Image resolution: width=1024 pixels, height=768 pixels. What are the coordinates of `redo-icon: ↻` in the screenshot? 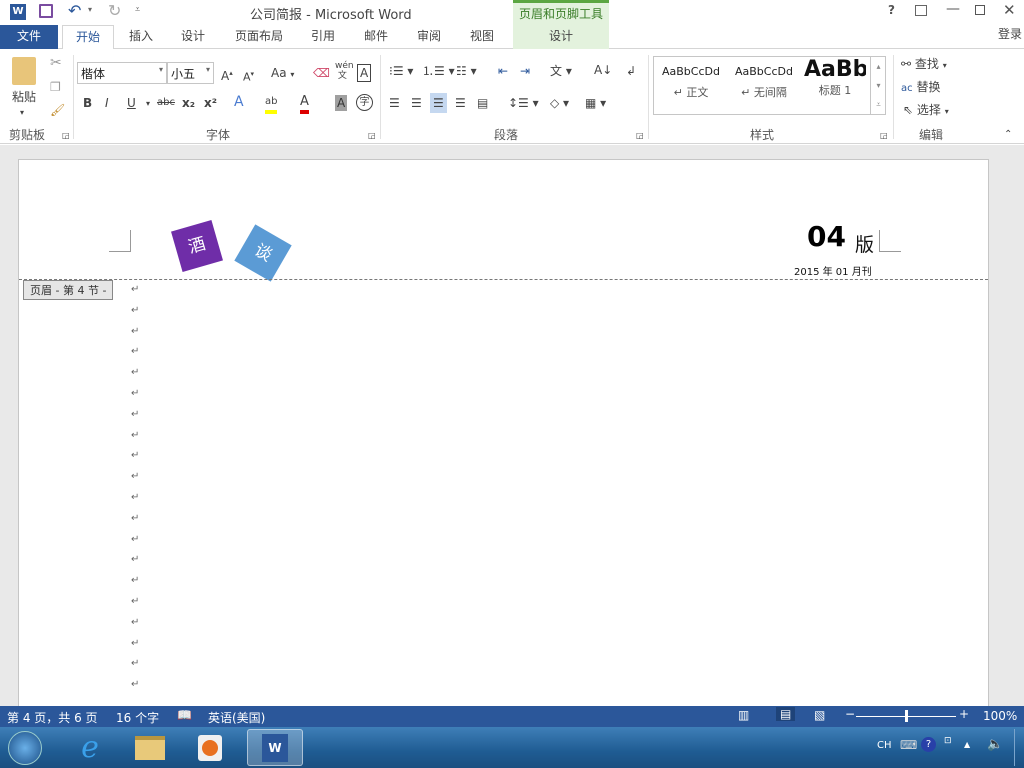 It's located at (114, 10).